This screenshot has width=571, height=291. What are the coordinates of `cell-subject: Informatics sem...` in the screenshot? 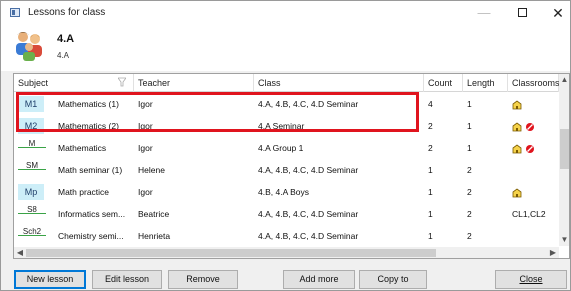 It's located at (92, 214).